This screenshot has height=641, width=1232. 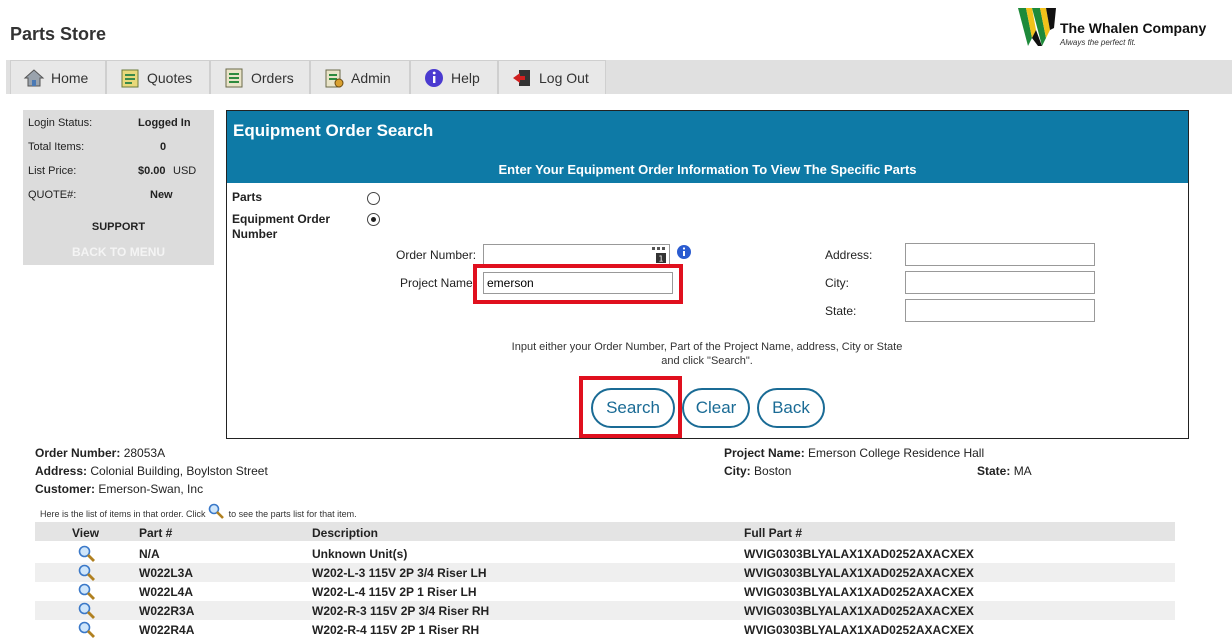 What do you see at coordinates (161, 195) in the screenshot?
I see `quote-value: New` at bounding box center [161, 195].